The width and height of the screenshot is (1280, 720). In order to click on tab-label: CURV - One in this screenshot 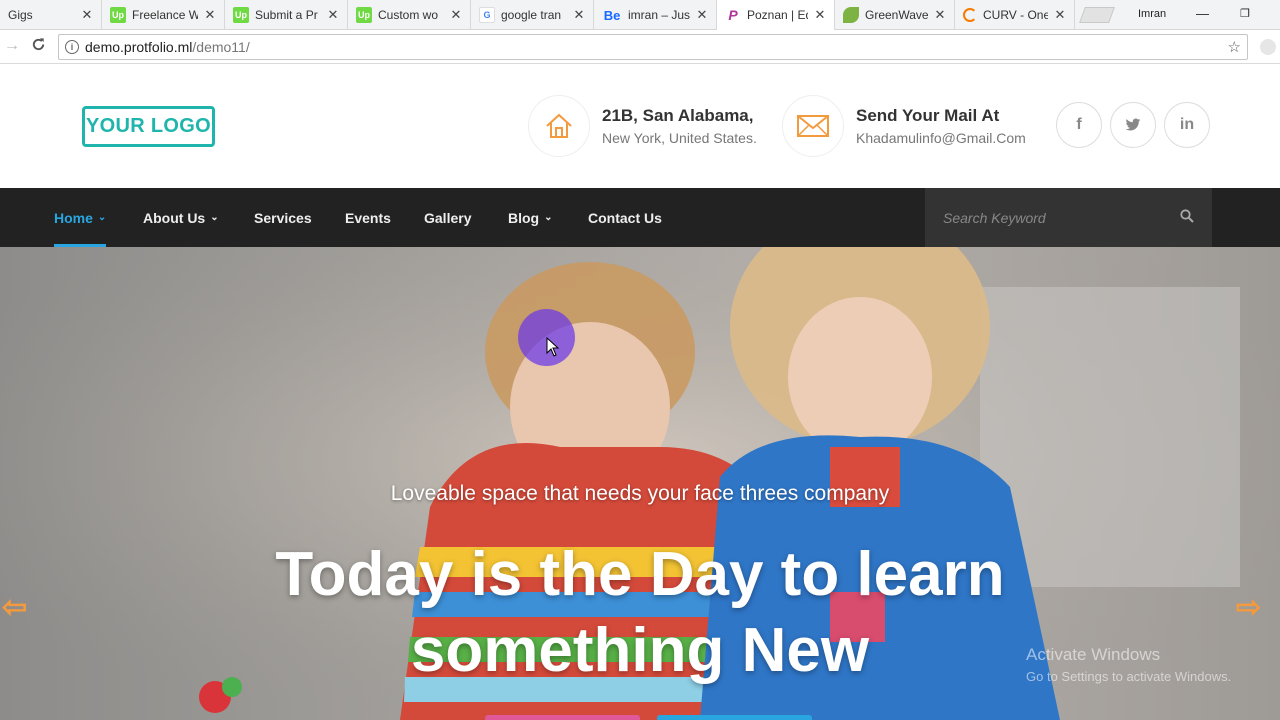, I will do `click(1015, 15)`.